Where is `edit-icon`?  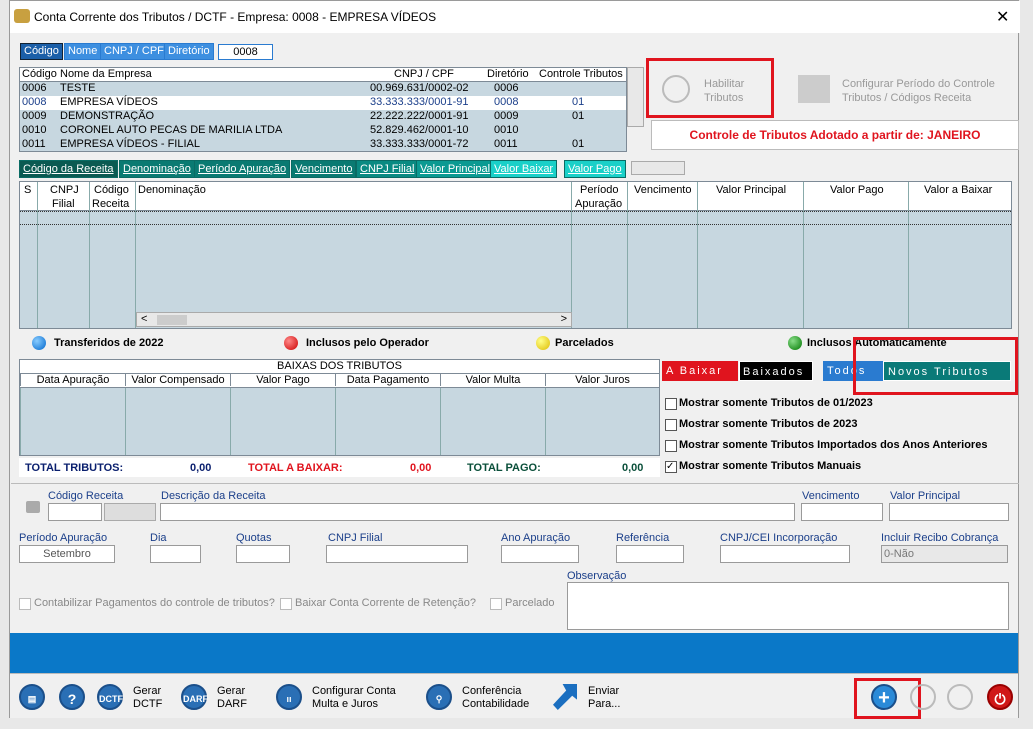
edit-icon is located at coordinates (923, 697).